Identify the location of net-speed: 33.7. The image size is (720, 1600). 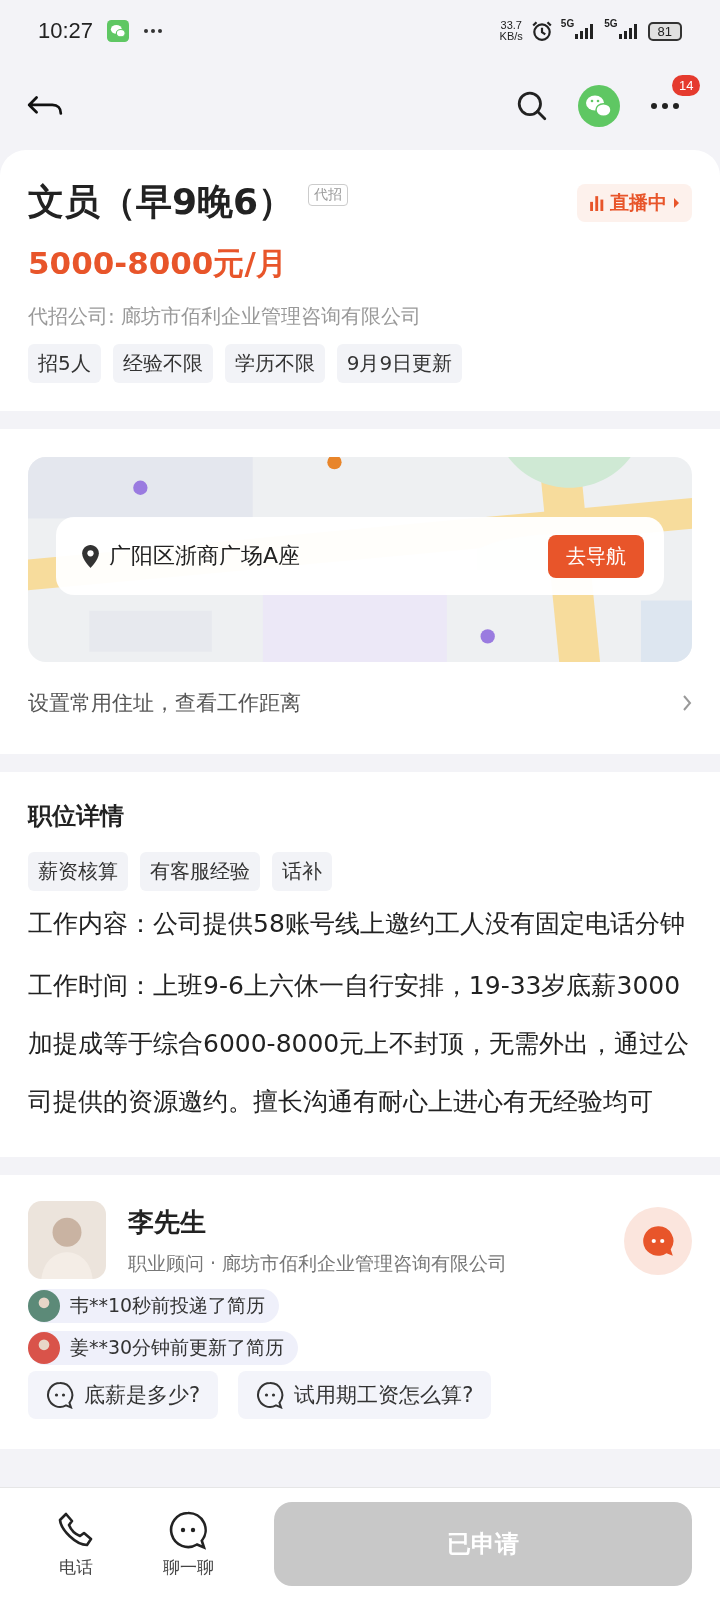
(511, 25).